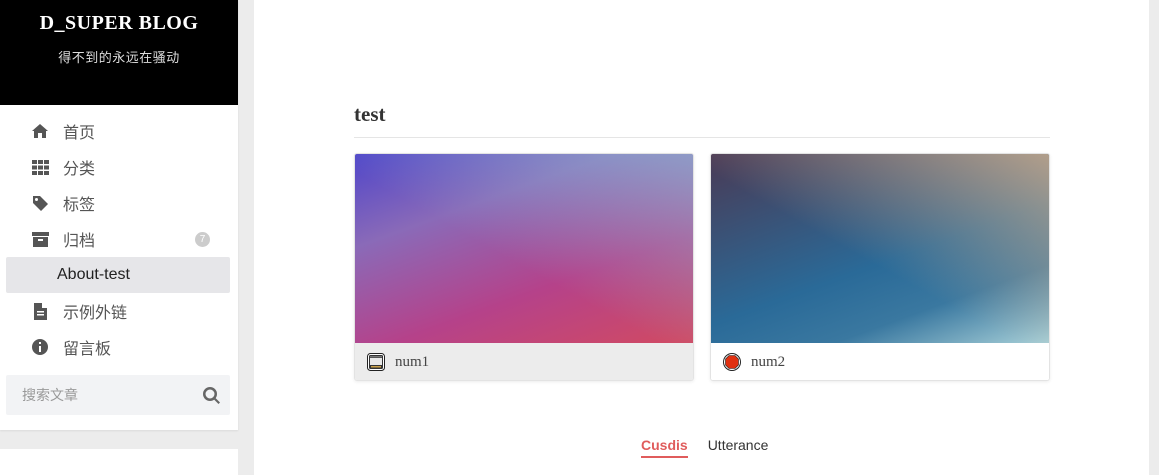 This screenshot has height=475, width=1159. What do you see at coordinates (79, 133) in the screenshot?
I see `menu-item-label: 首页` at bounding box center [79, 133].